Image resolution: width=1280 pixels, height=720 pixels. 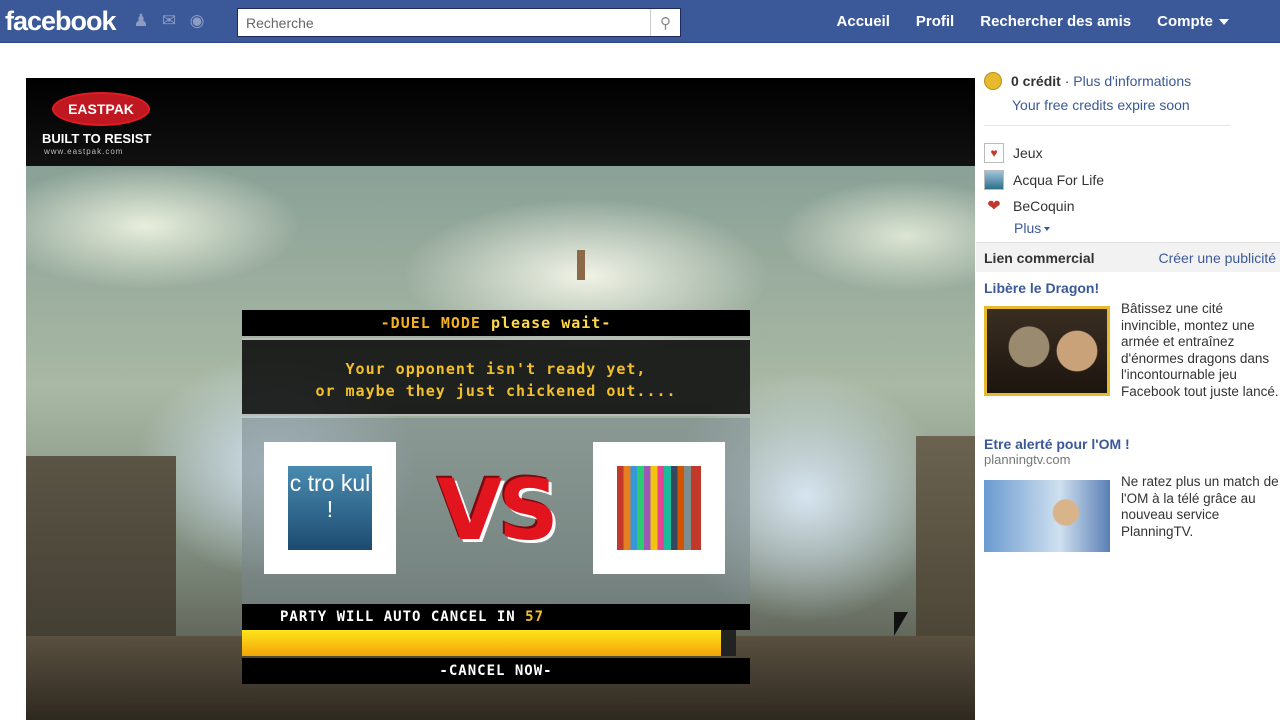 I want to click on brand-tagline: BUILT TO RESIST, so click(x=97, y=138).